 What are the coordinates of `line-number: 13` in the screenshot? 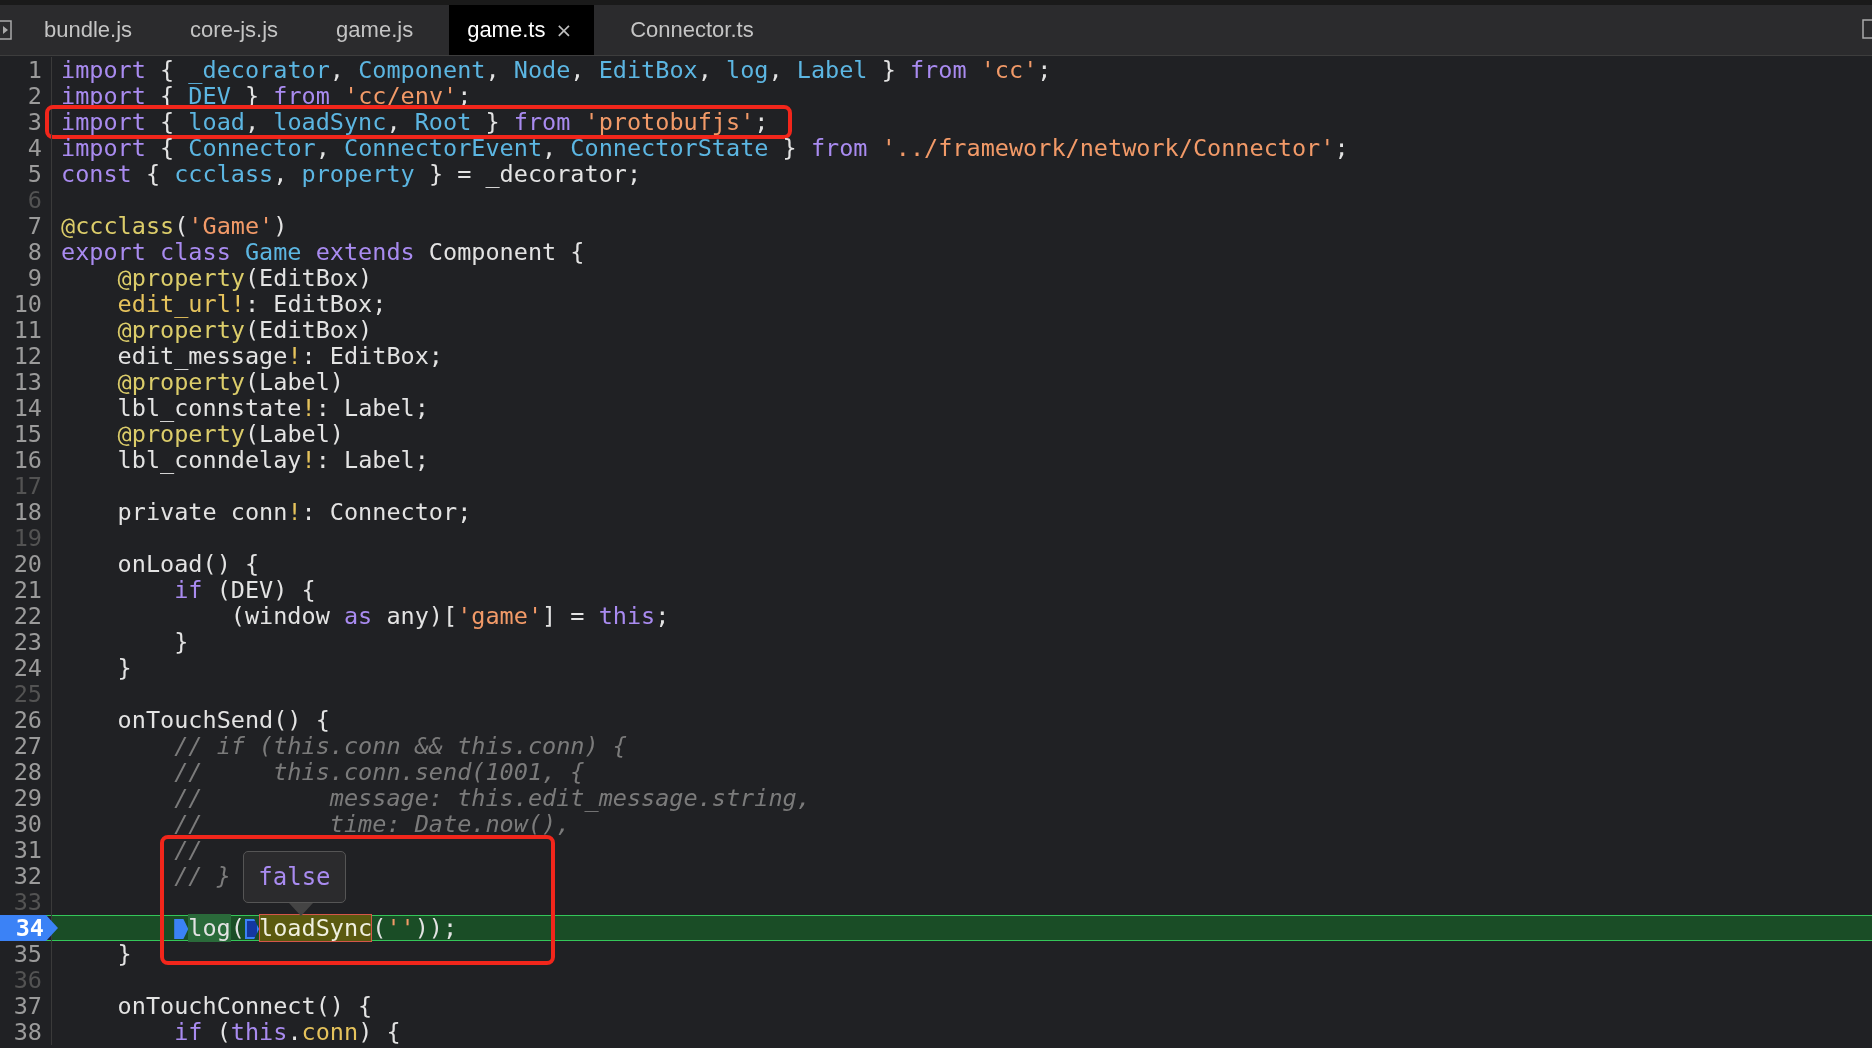 It's located at (27, 382).